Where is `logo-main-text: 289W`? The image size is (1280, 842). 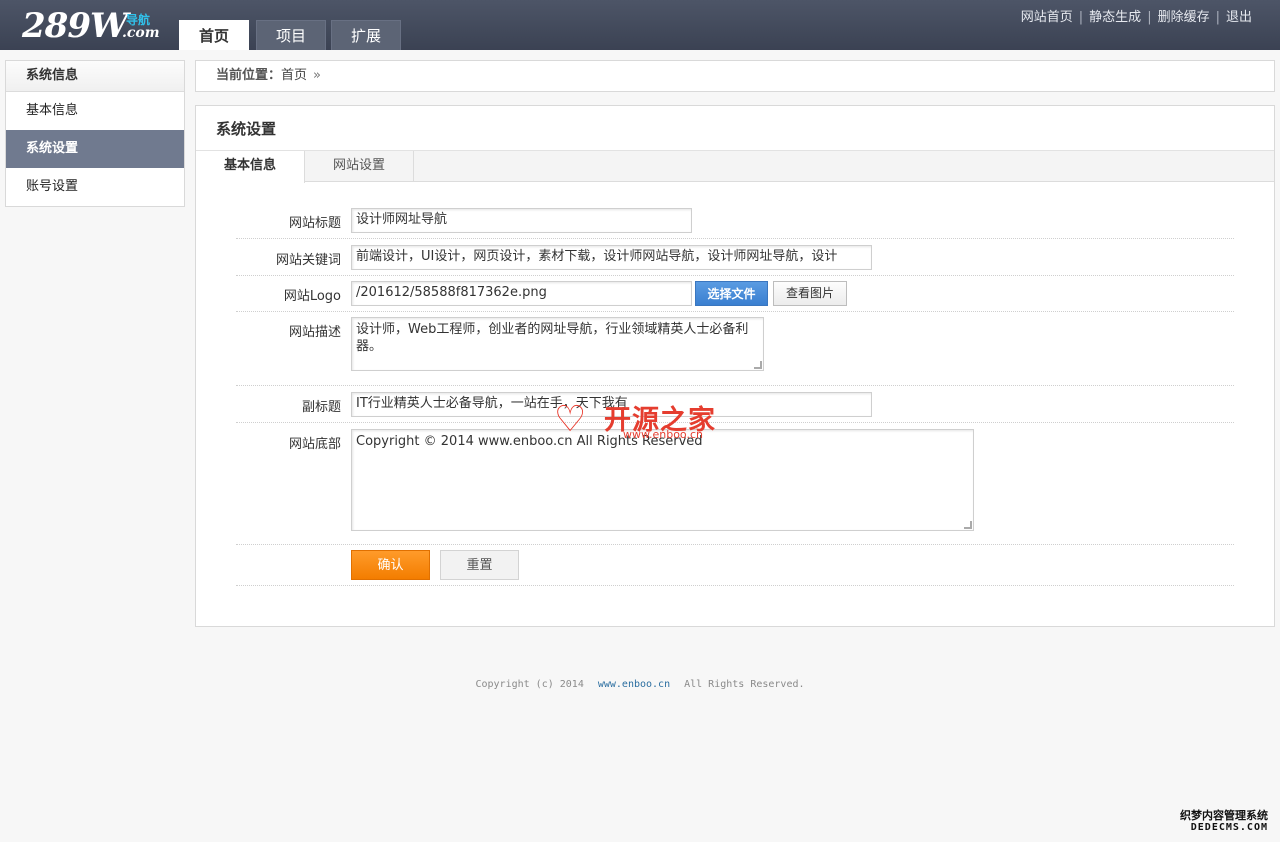 logo-main-text: 289W is located at coordinates (75, 26).